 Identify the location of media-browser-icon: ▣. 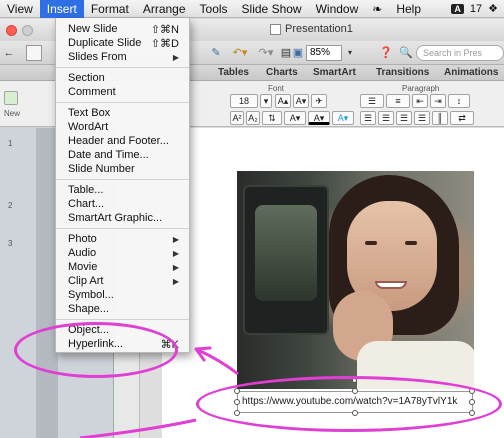
(298, 53).